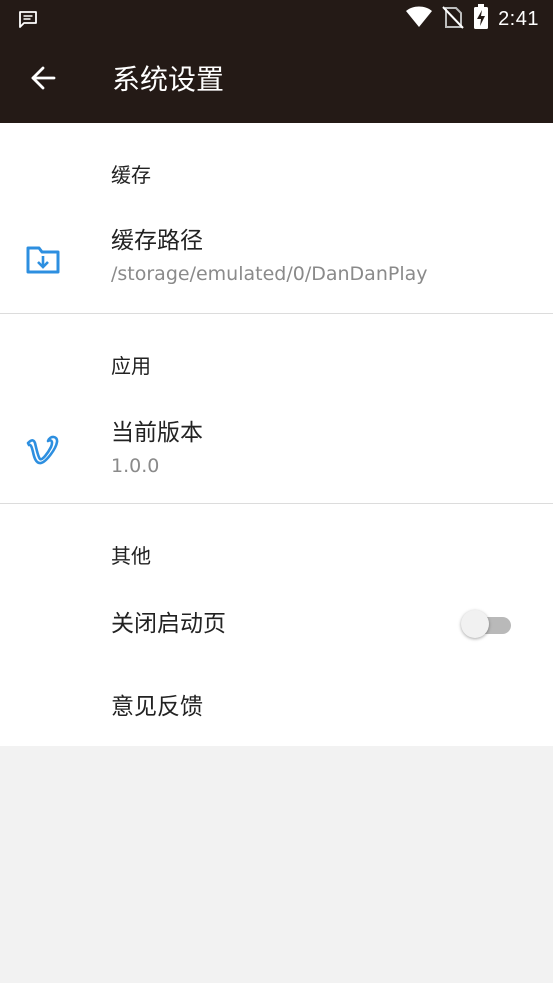  Describe the element at coordinates (28, 19) in the screenshot. I see `message-icon` at that location.